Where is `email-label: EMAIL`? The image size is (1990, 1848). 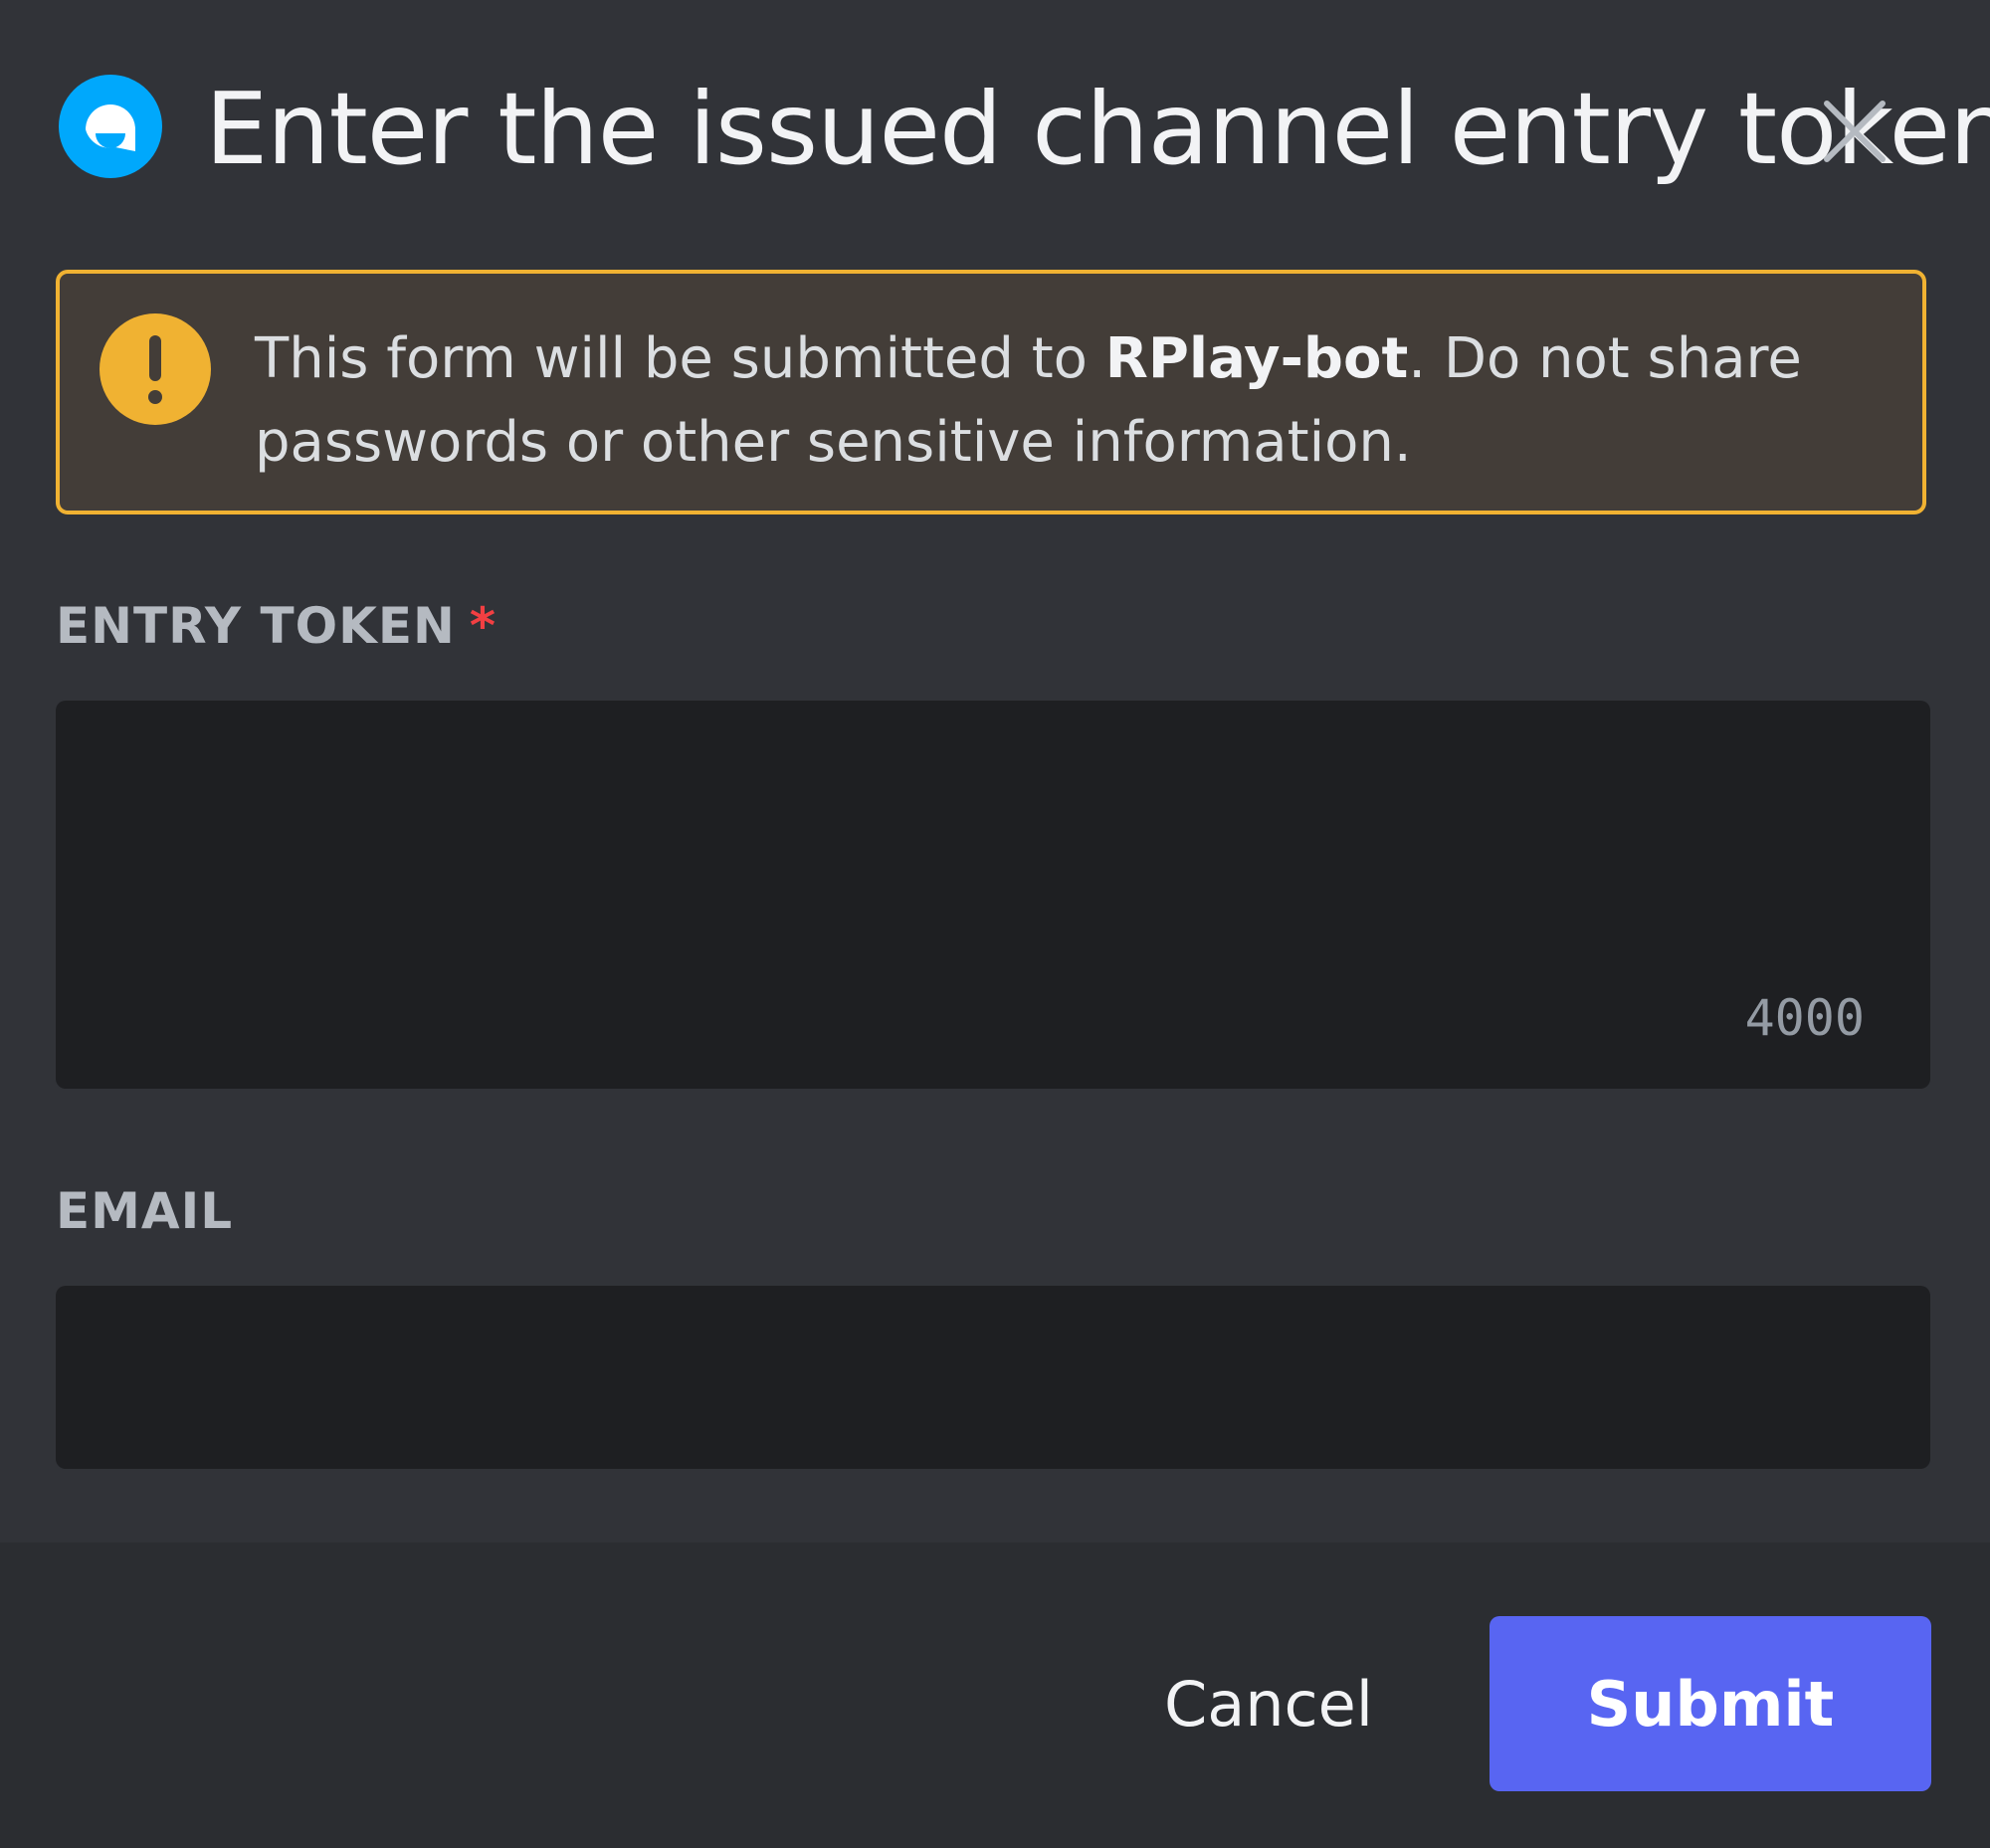 email-label: EMAIL is located at coordinates (144, 1211).